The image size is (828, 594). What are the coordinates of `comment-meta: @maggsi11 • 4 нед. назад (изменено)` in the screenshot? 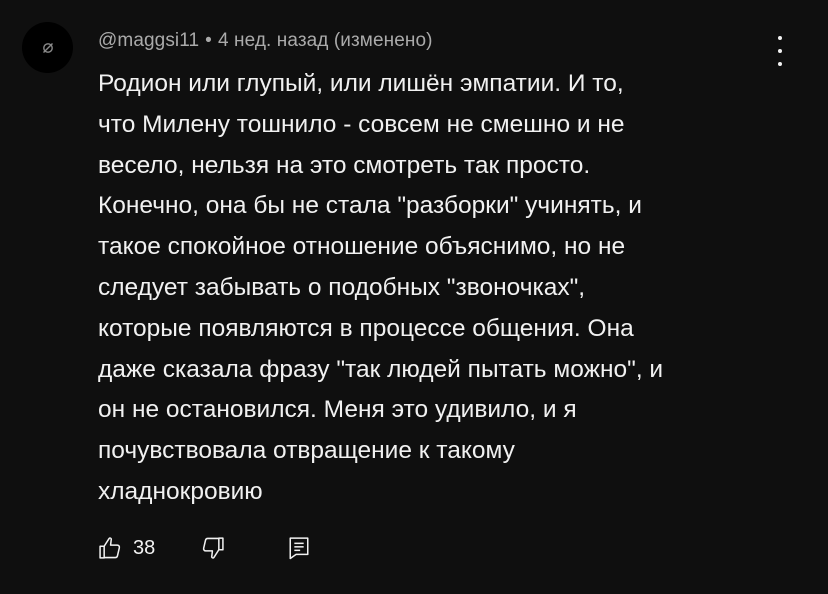 It's located at (265, 41).